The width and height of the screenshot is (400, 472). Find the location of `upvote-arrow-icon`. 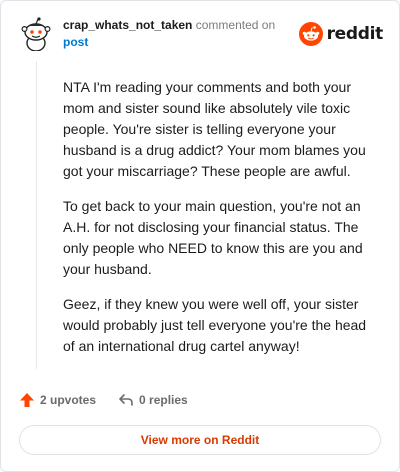

upvote-arrow-icon is located at coordinates (27, 400).